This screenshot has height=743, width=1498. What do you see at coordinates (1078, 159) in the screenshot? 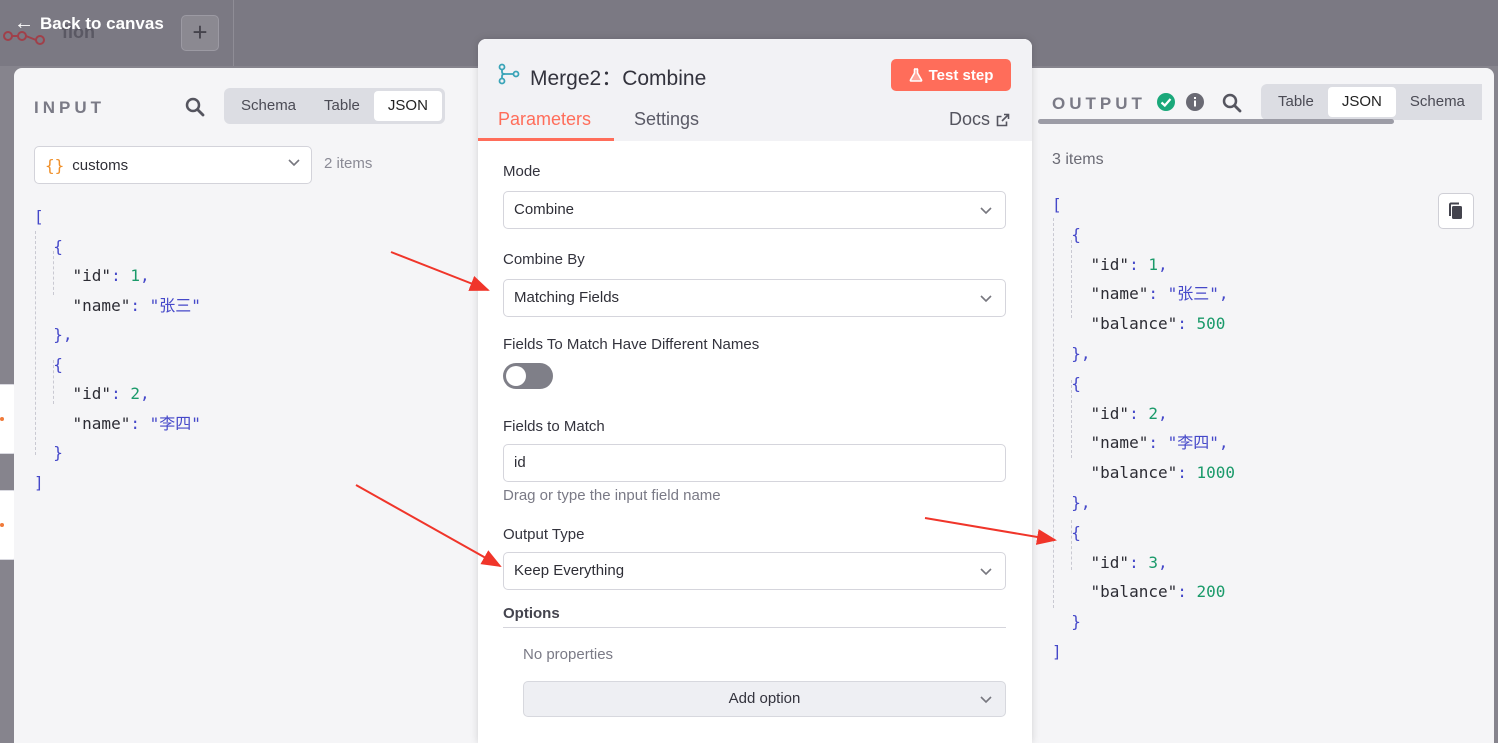
I see `output-items-count: 3 items` at bounding box center [1078, 159].